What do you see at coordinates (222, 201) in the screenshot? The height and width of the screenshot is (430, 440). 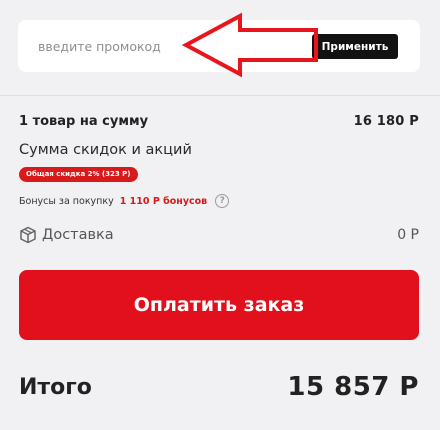 I see `help-icon: ?` at bounding box center [222, 201].